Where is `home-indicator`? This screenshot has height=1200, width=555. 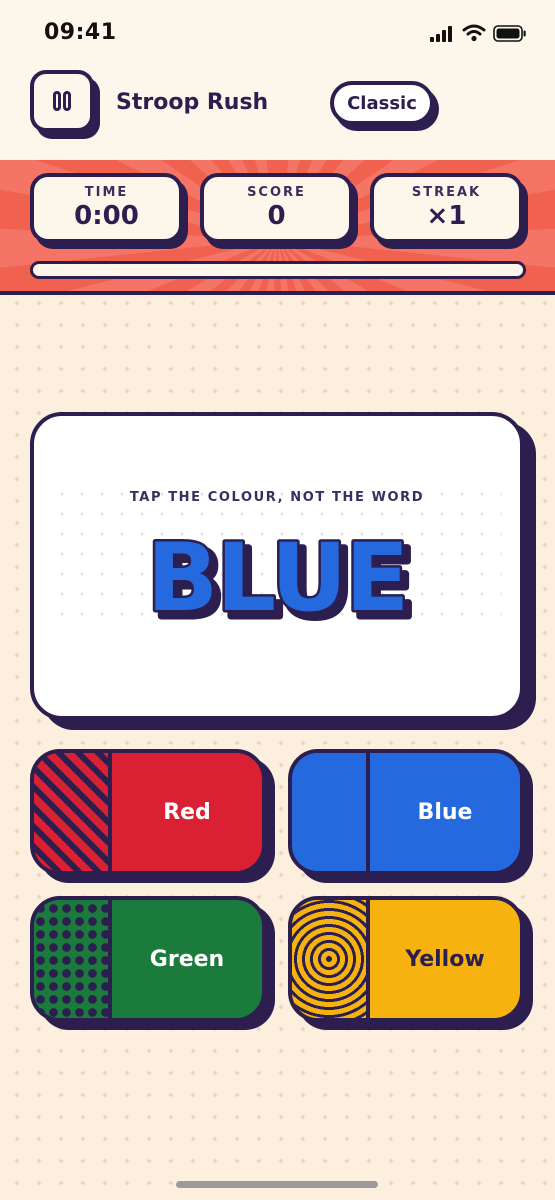 home-indicator is located at coordinates (277, 1184).